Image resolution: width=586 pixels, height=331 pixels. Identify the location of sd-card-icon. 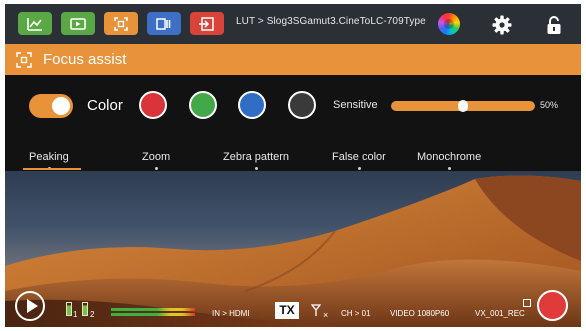
(527, 303).